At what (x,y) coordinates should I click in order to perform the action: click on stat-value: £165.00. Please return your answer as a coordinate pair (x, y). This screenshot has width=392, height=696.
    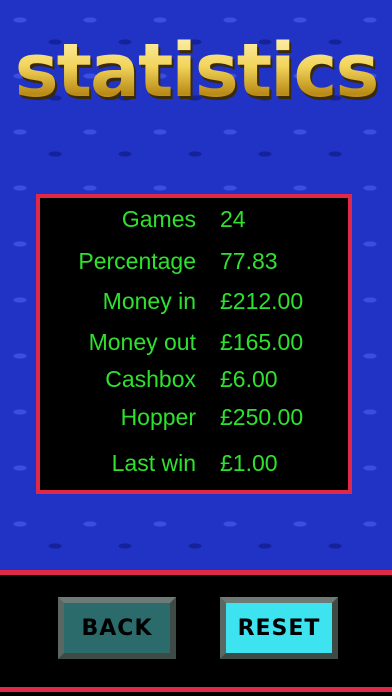
    Looking at the image, I should click on (262, 342).